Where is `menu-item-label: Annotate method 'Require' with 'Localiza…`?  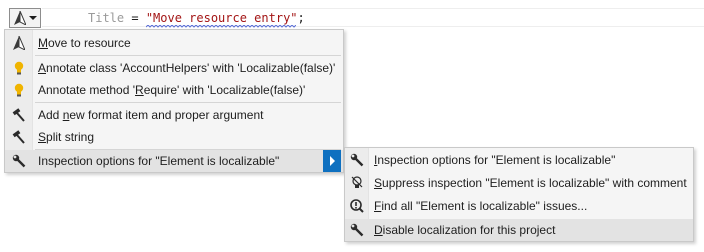 menu-item-label: Annotate method 'Require' with 'Localiza… is located at coordinates (172, 90).